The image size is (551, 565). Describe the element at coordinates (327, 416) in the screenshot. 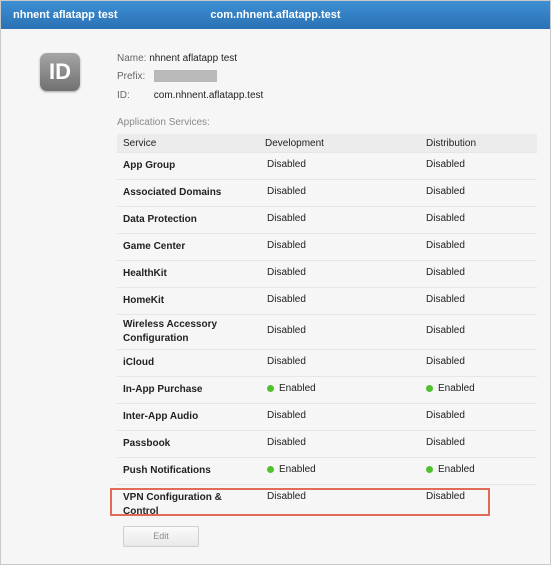

I see `table-row: Inter-App Audio Disabled Disabled` at that location.